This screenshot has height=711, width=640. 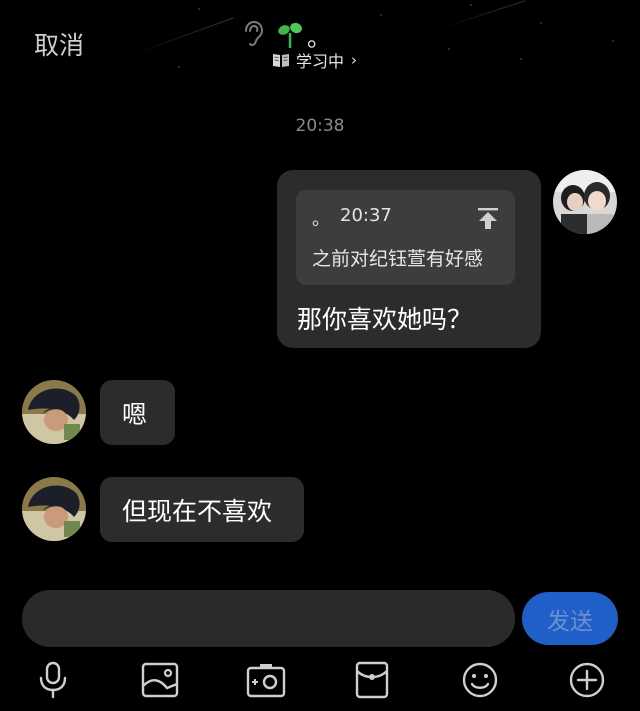 I want to click on quote-header: 。 20:37, so click(x=352, y=218).